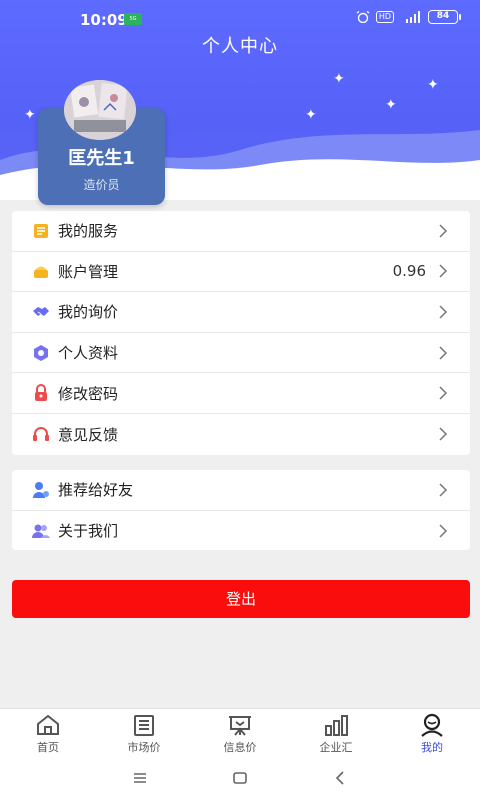 This screenshot has width=480, height=800. Describe the element at coordinates (432, 725) in the screenshot. I see `user-icon` at that location.